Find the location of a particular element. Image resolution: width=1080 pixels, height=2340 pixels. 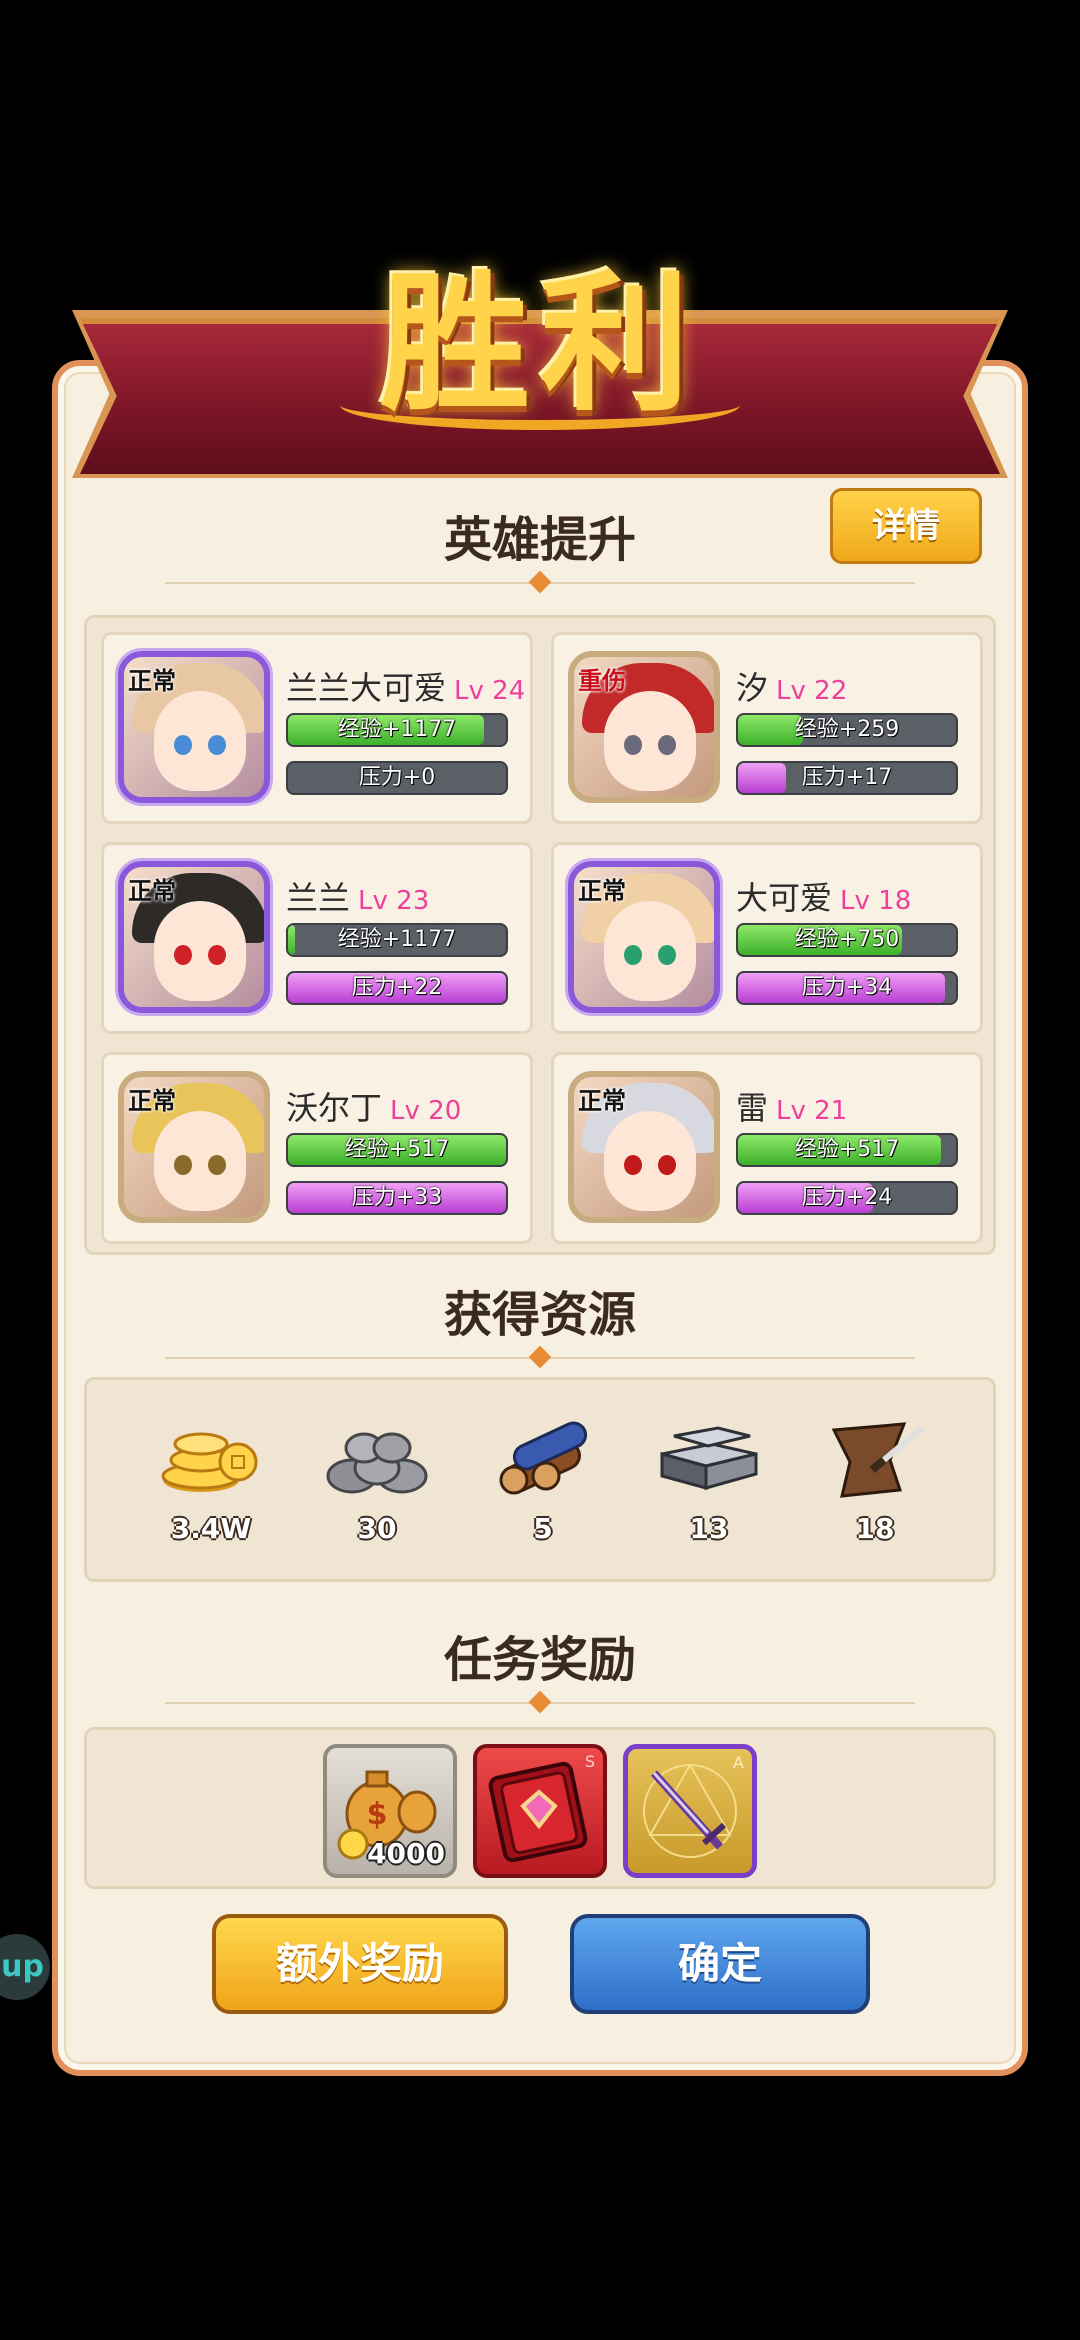

hero-card: 正常 雷 Lv 21 经验+517 压力+24 is located at coordinates (767, 1148).